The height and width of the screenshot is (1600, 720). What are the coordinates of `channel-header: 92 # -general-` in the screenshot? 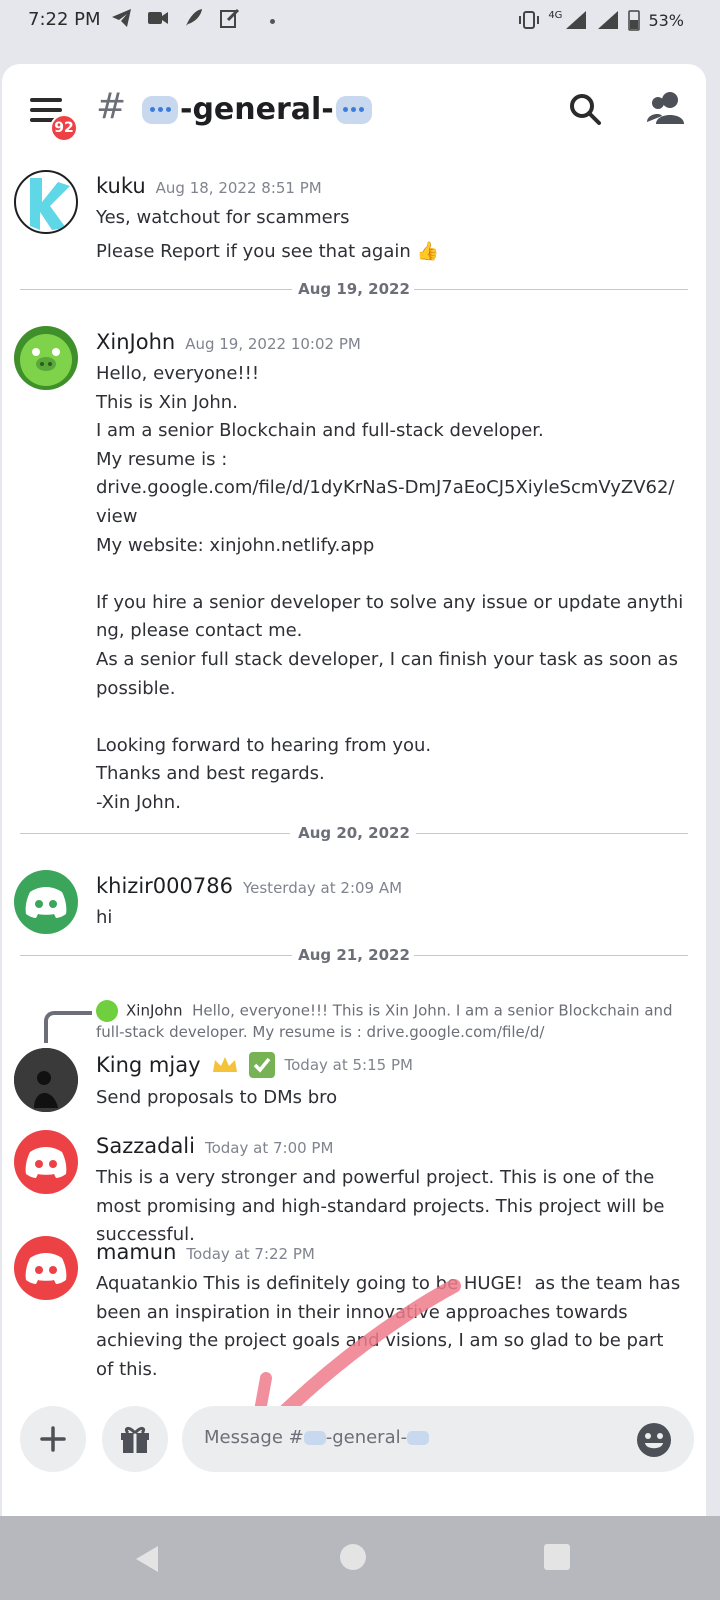 It's located at (354, 109).